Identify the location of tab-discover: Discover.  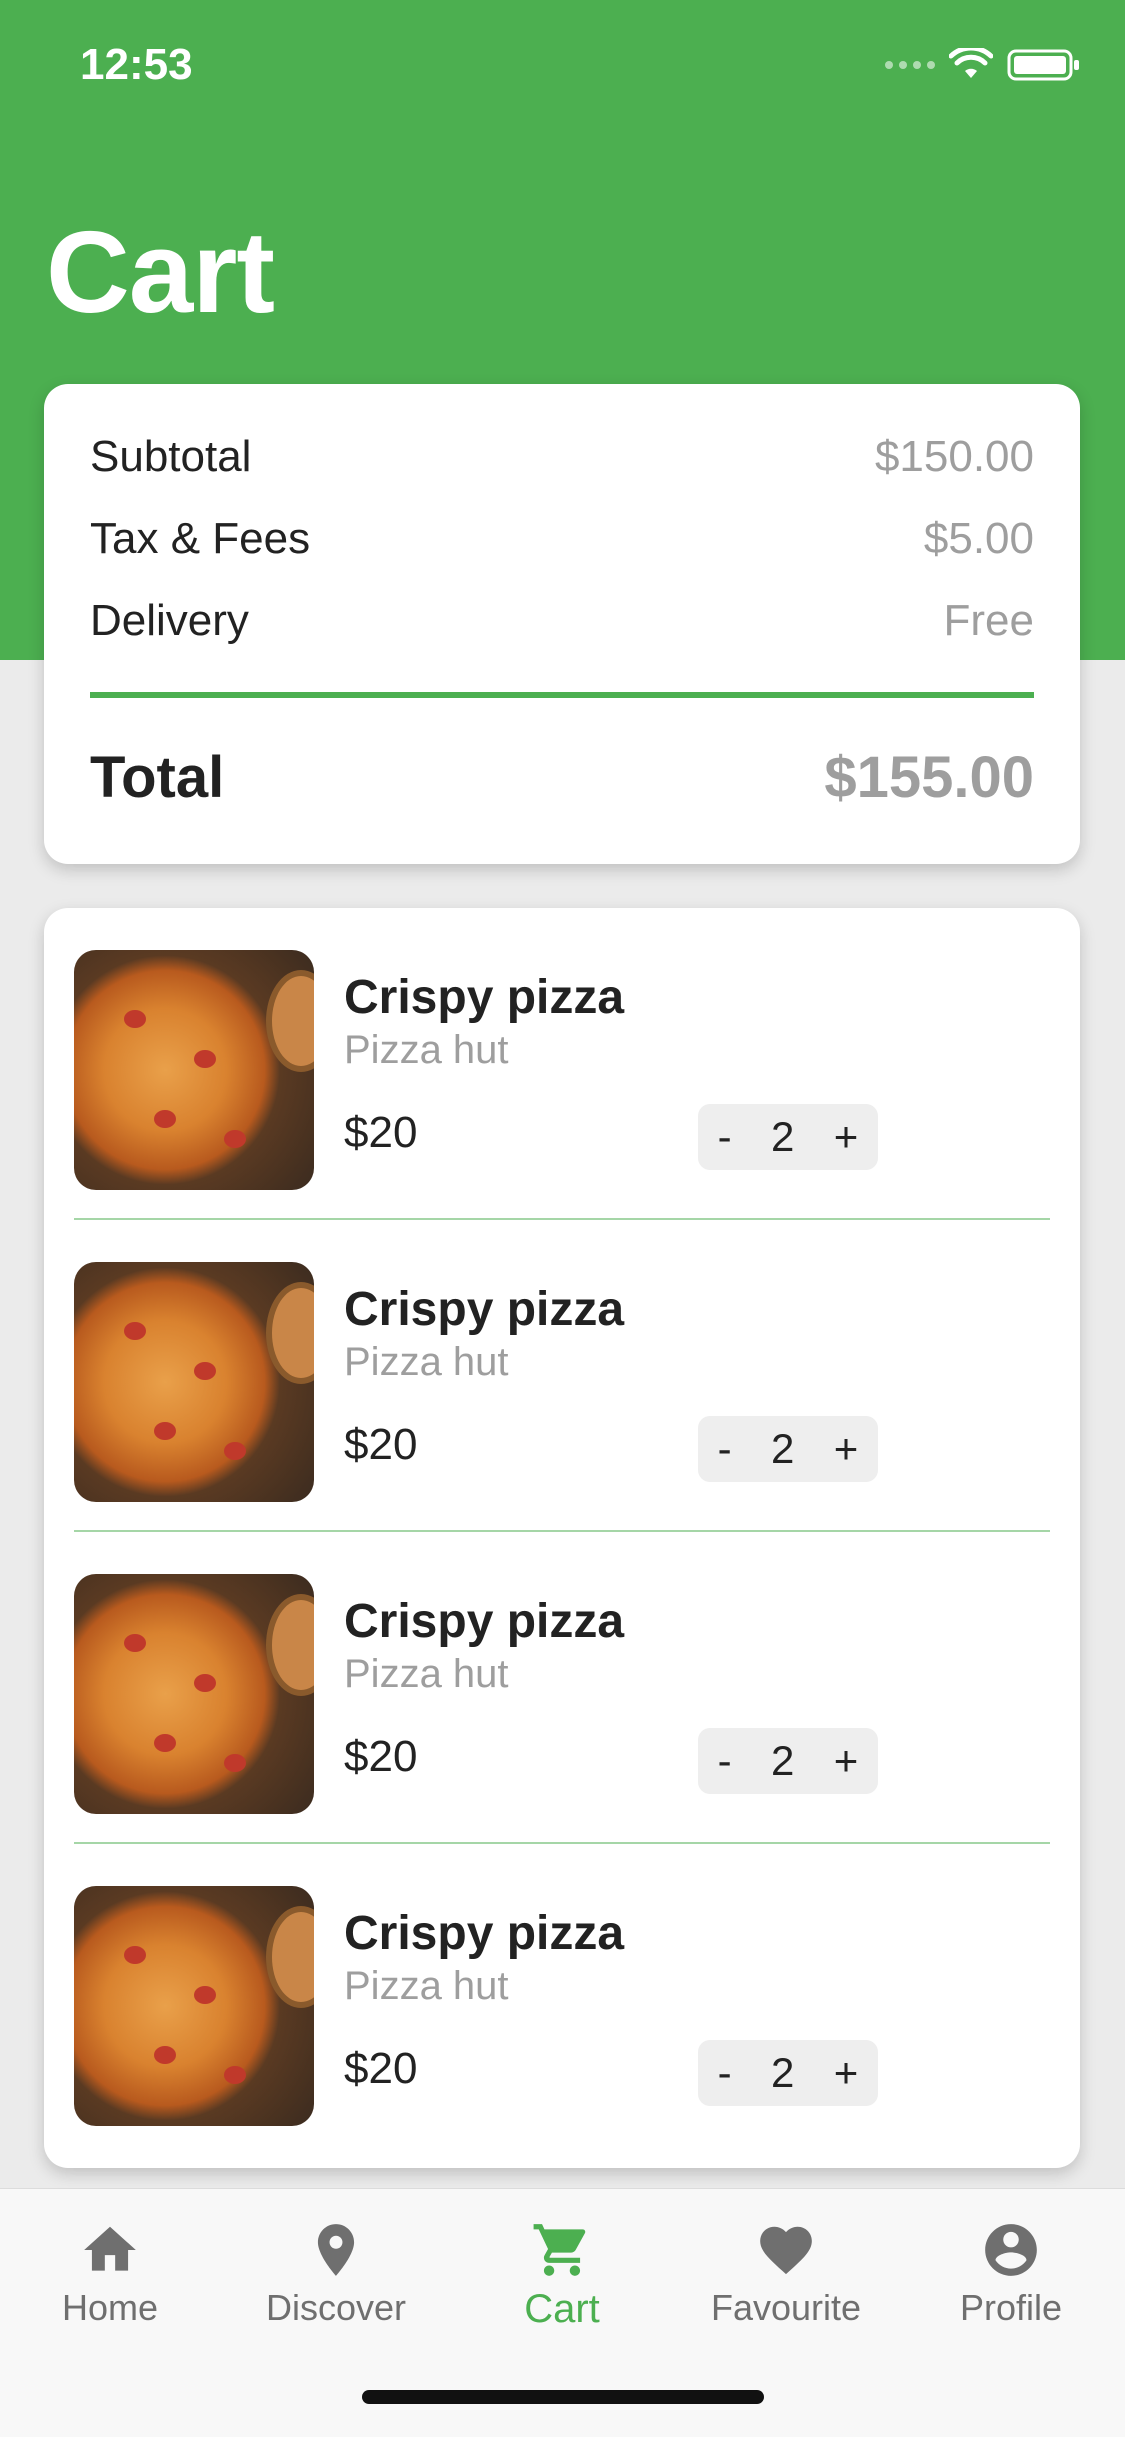
(336, 2274).